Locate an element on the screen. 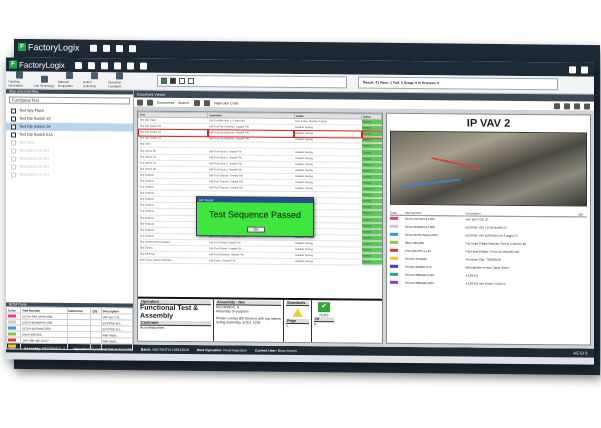 The height and width of the screenshot is (428, 601). status-user: Brian Cronin is located at coordinates (287, 350).